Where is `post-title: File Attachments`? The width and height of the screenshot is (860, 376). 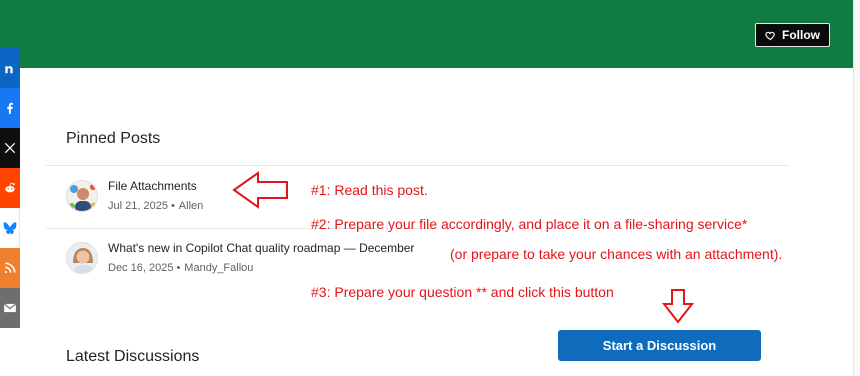
post-title: File Attachments is located at coordinates (155, 186).